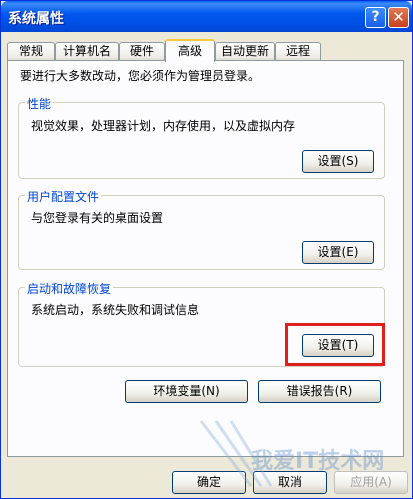  I want to click on tab-general: 常规, so click(31, 51).